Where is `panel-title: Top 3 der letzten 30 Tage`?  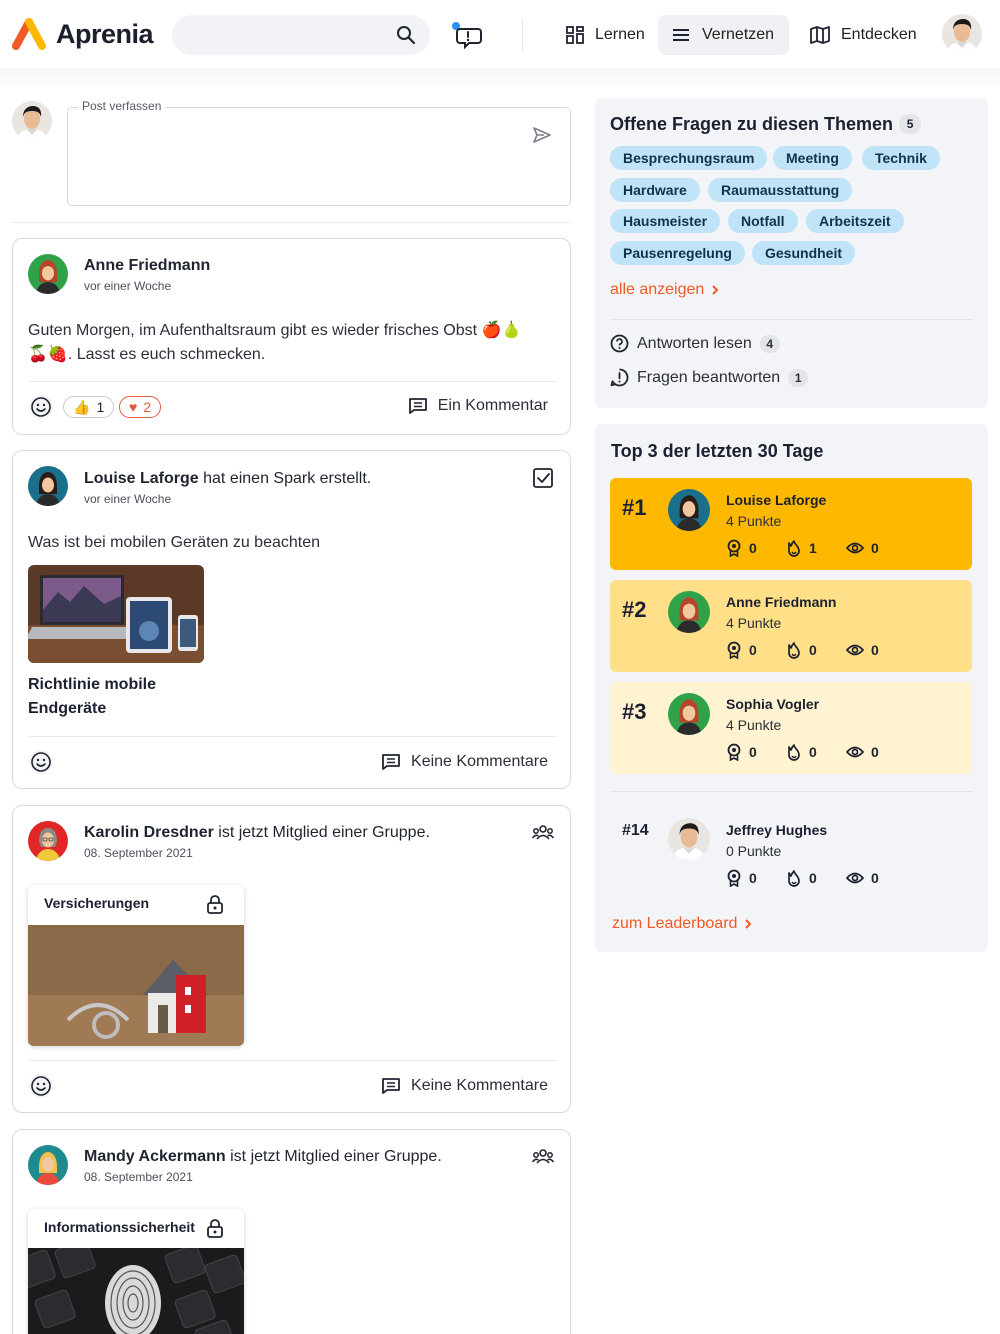
panel-title: Top 3 der letzten 30 Tage is located at coordinates (717, 451).